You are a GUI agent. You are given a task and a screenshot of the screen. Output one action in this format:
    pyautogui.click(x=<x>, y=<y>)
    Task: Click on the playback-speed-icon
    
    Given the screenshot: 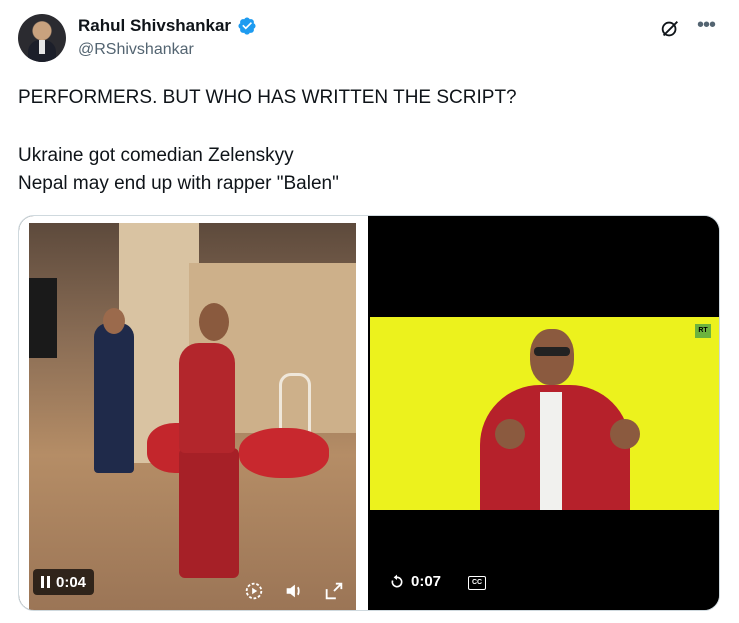 What is the action you would take?
    pyautogui.click(x=254, y=591)
    